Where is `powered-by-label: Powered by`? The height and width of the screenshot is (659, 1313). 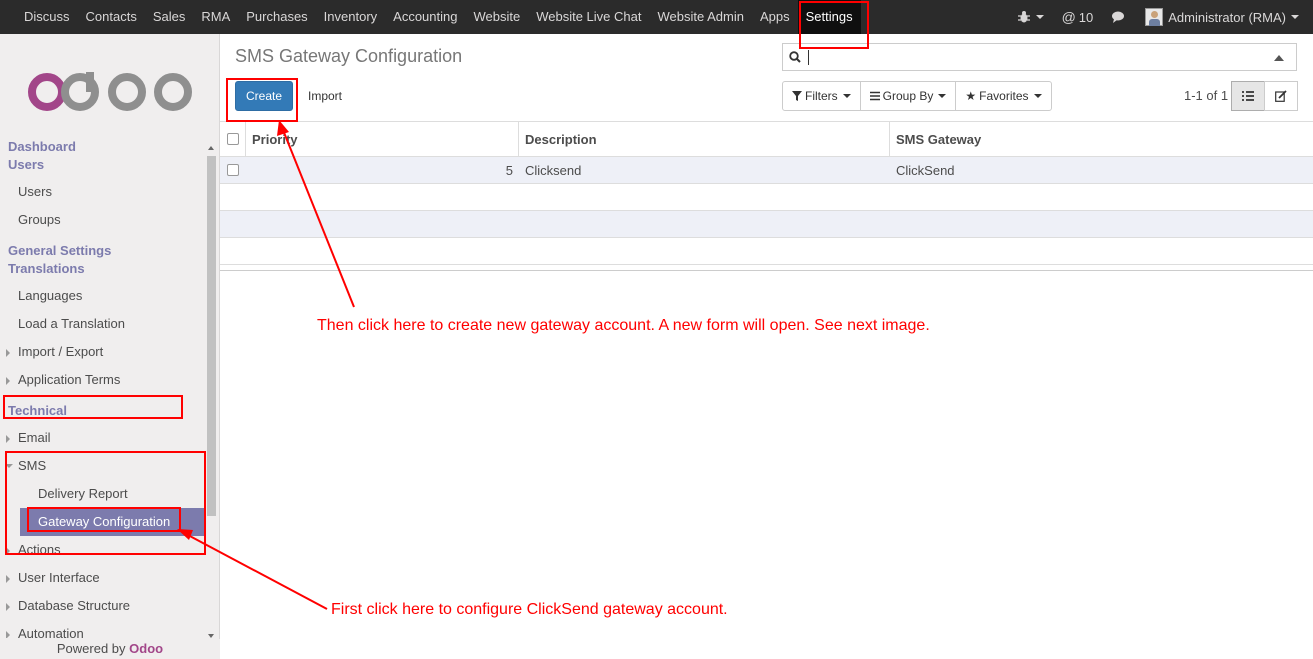
powered-by-label: Powered by is located at coordinates (91, 648).